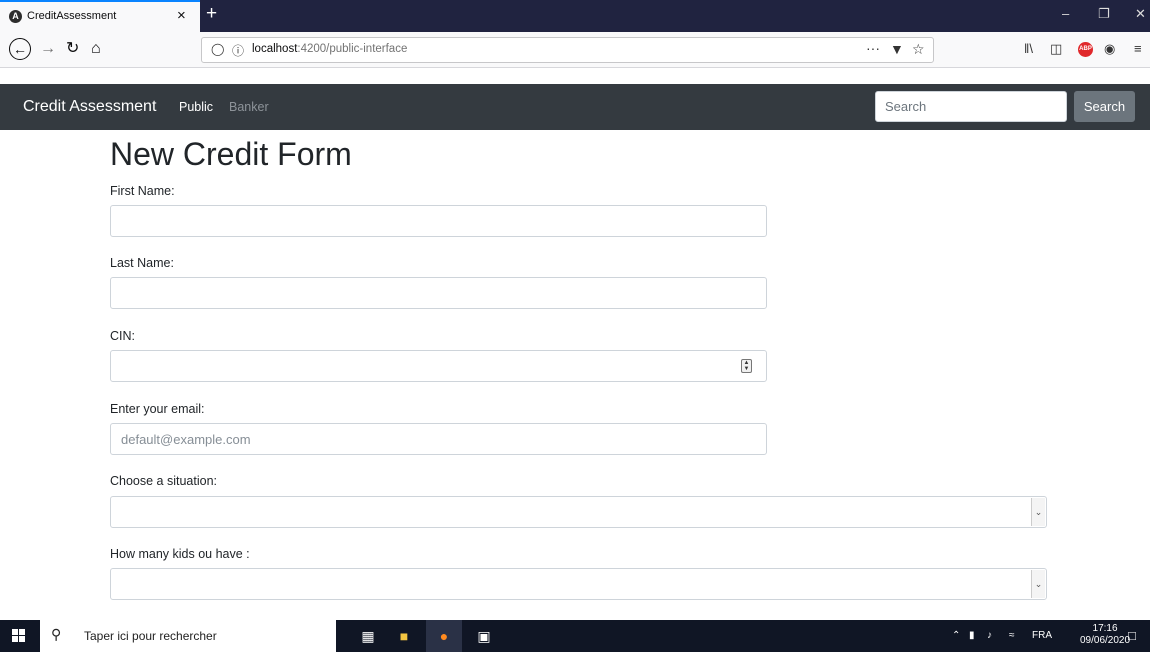  What do you see at coordinates (1065, 13) in the screenshot?
I see `minimize-icon: –` at bounding box center [1065, 13].